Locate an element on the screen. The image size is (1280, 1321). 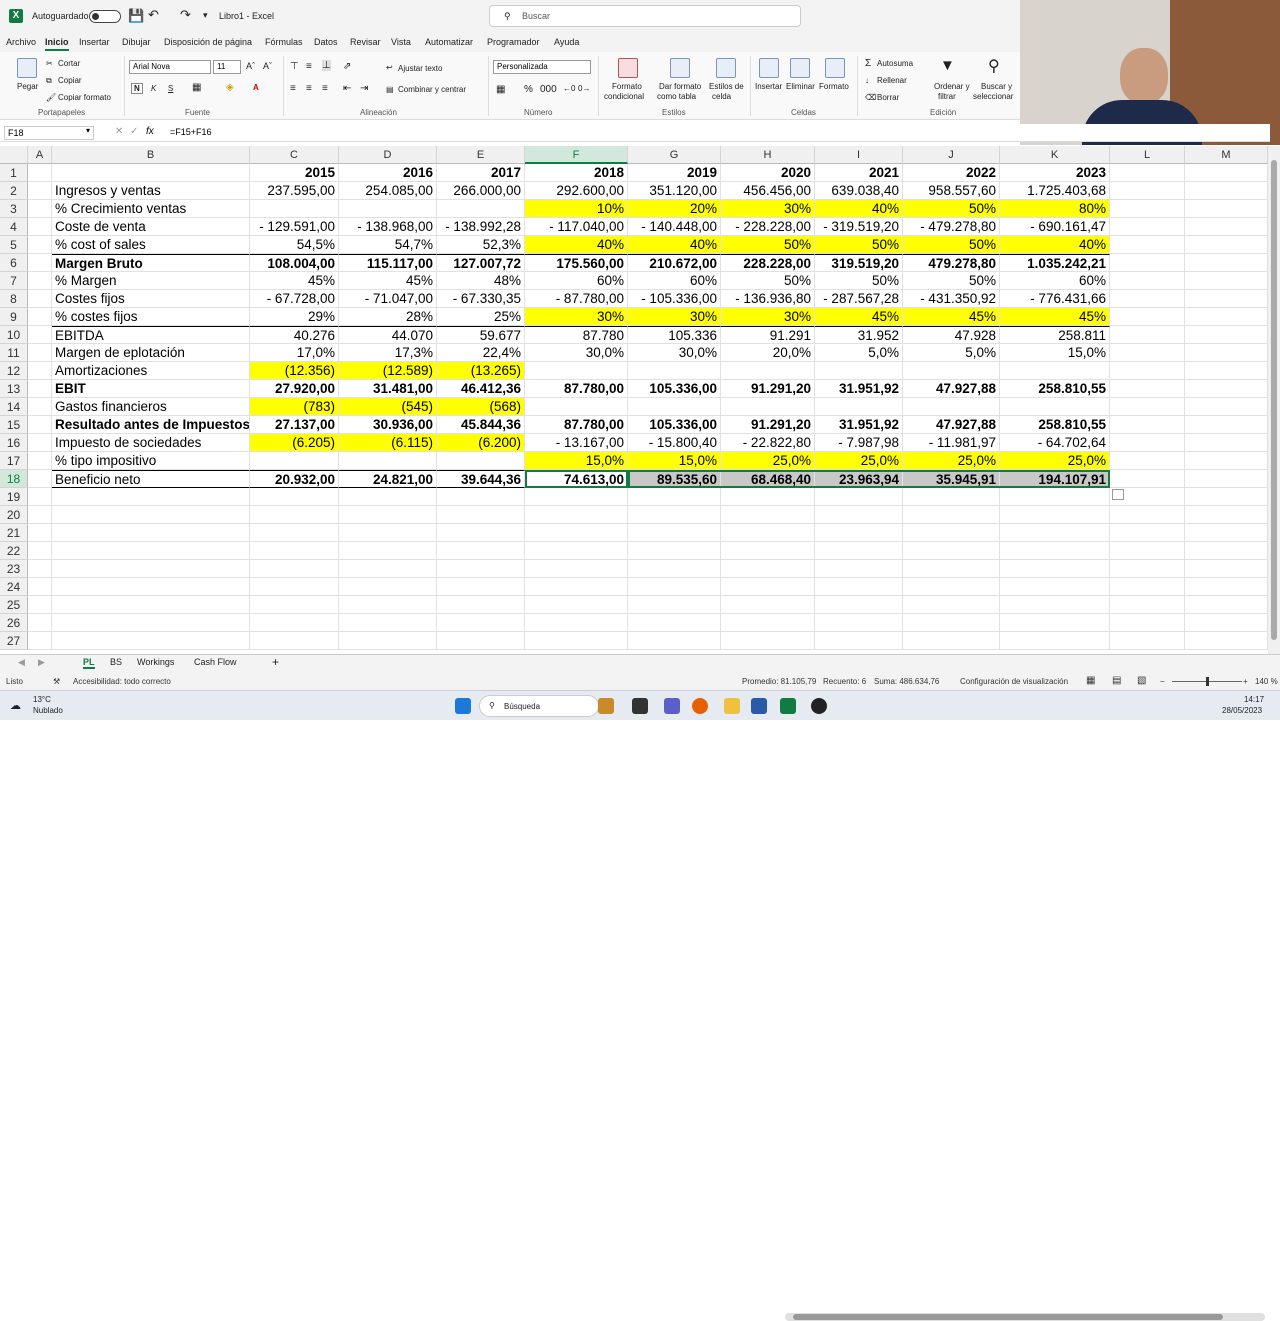
task-view-icon is located at coordinates (640, 706).